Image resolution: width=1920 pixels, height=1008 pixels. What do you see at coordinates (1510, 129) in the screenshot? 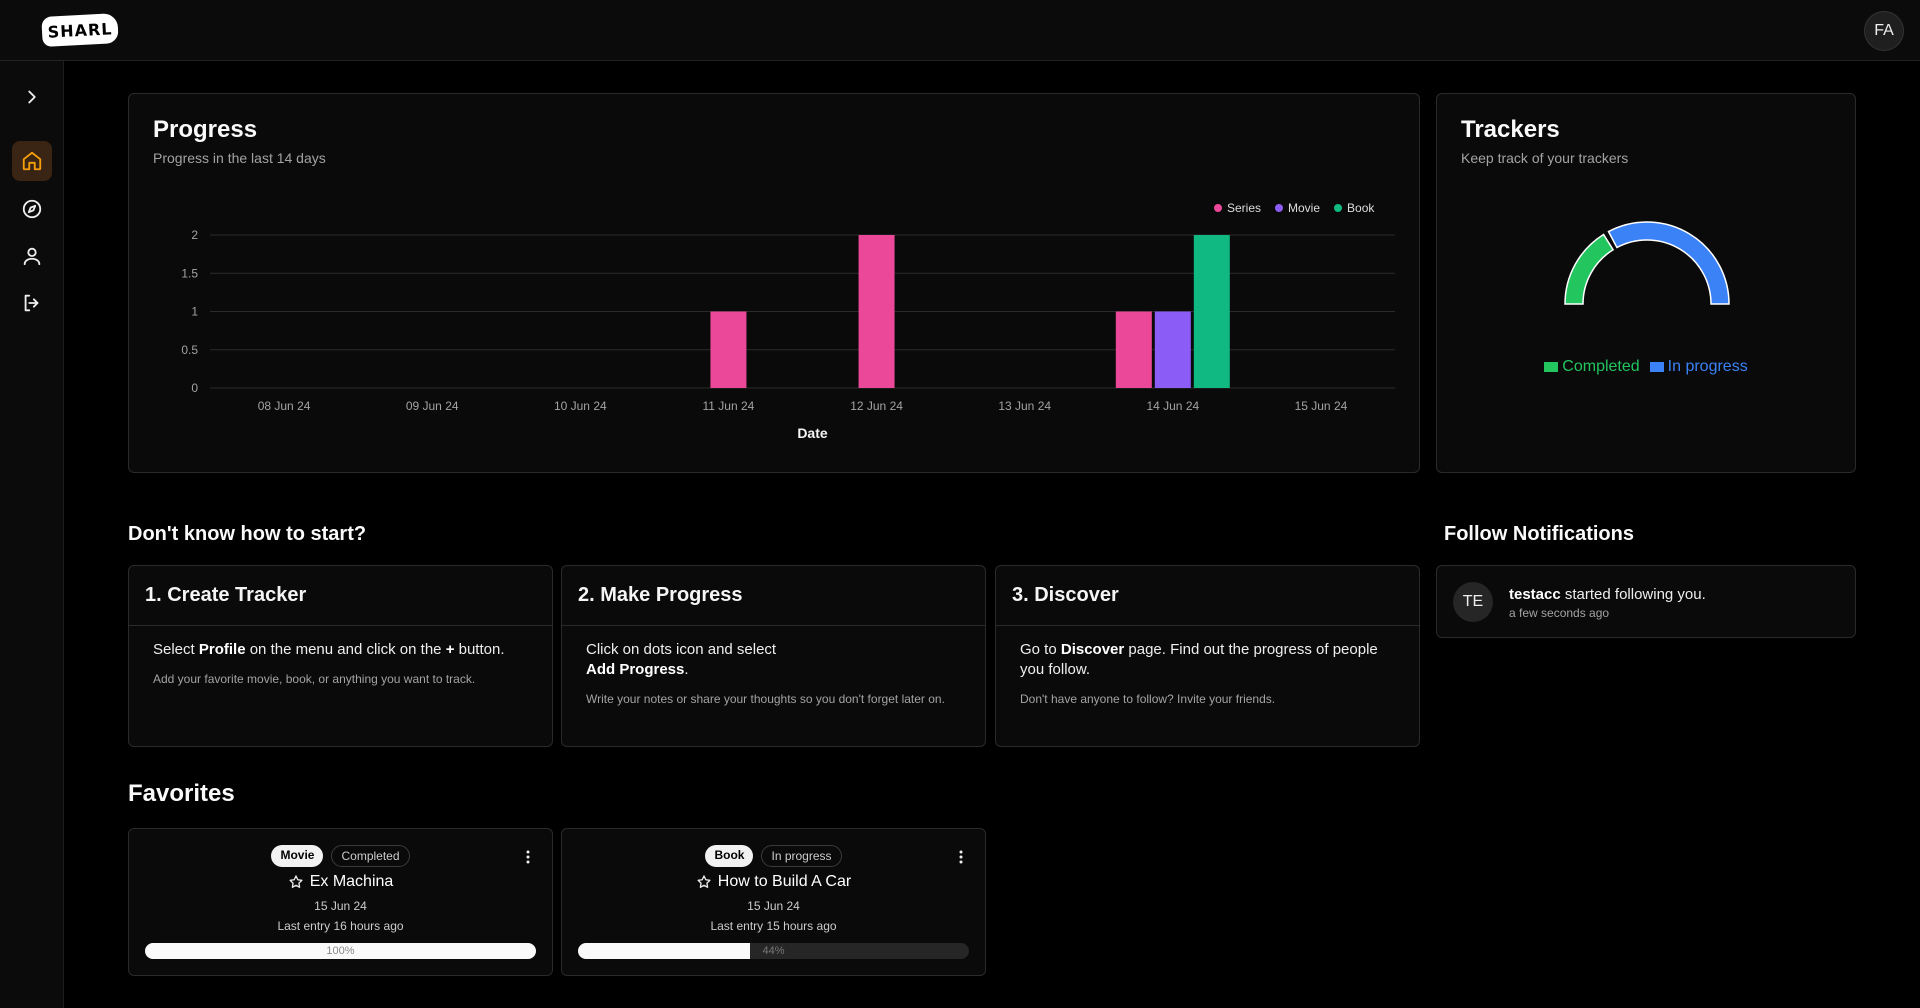
I see `trackers-title: Trackers` at bounding box center [1510, 129].